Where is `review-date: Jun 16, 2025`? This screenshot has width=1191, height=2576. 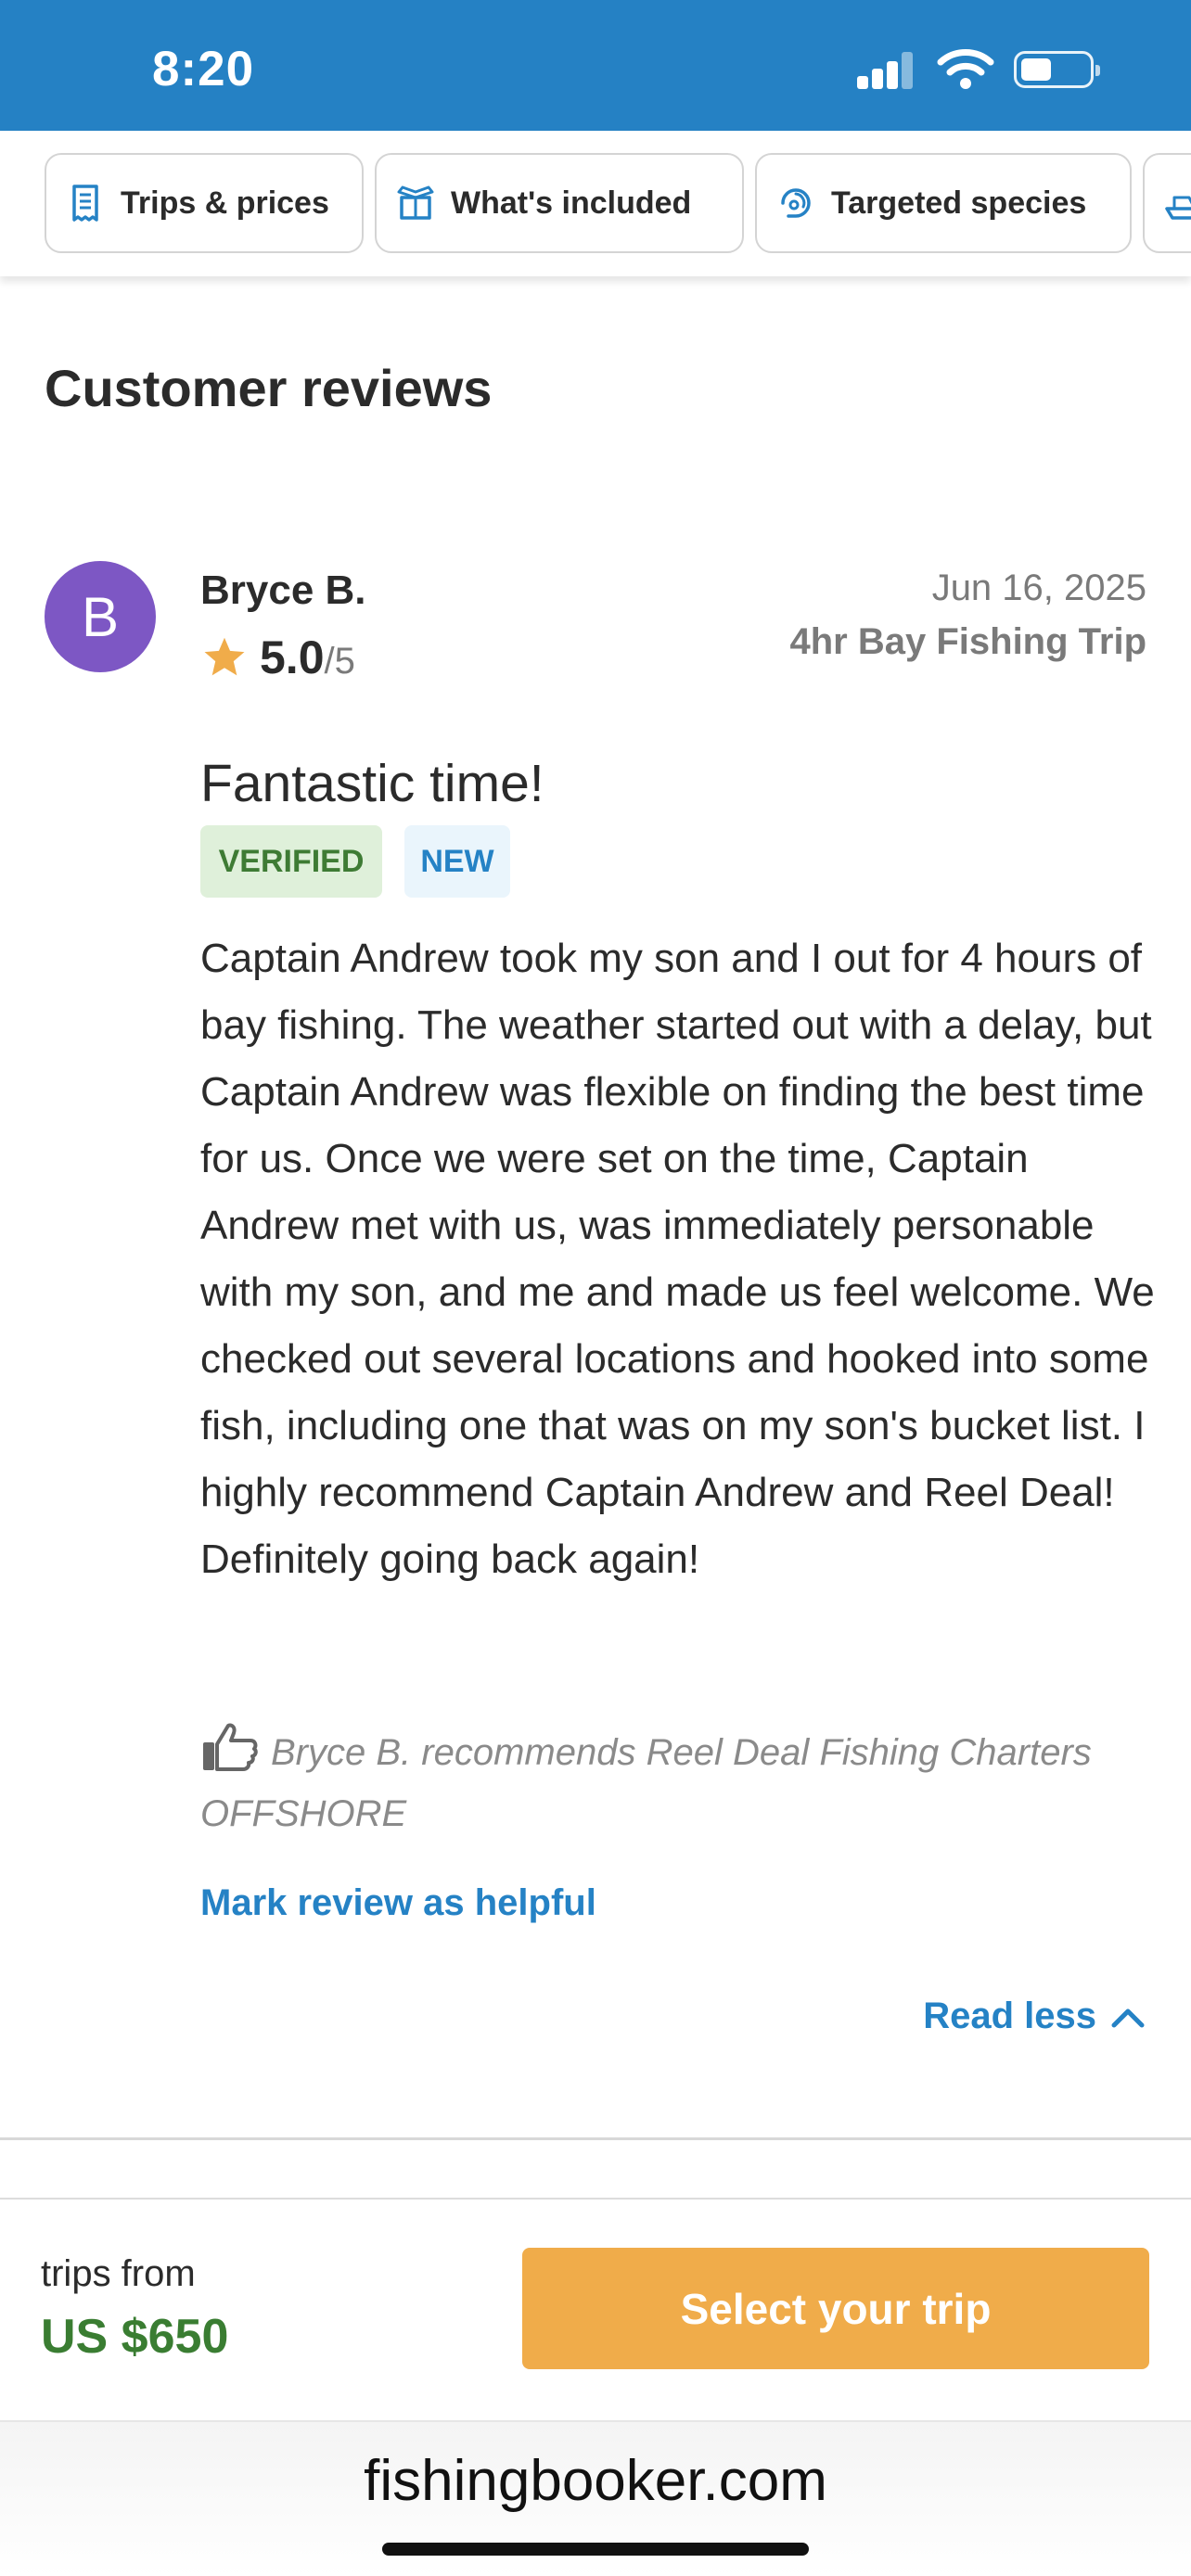
review-date: Jun 16, 2025 is located at coordinates (1038, 588).